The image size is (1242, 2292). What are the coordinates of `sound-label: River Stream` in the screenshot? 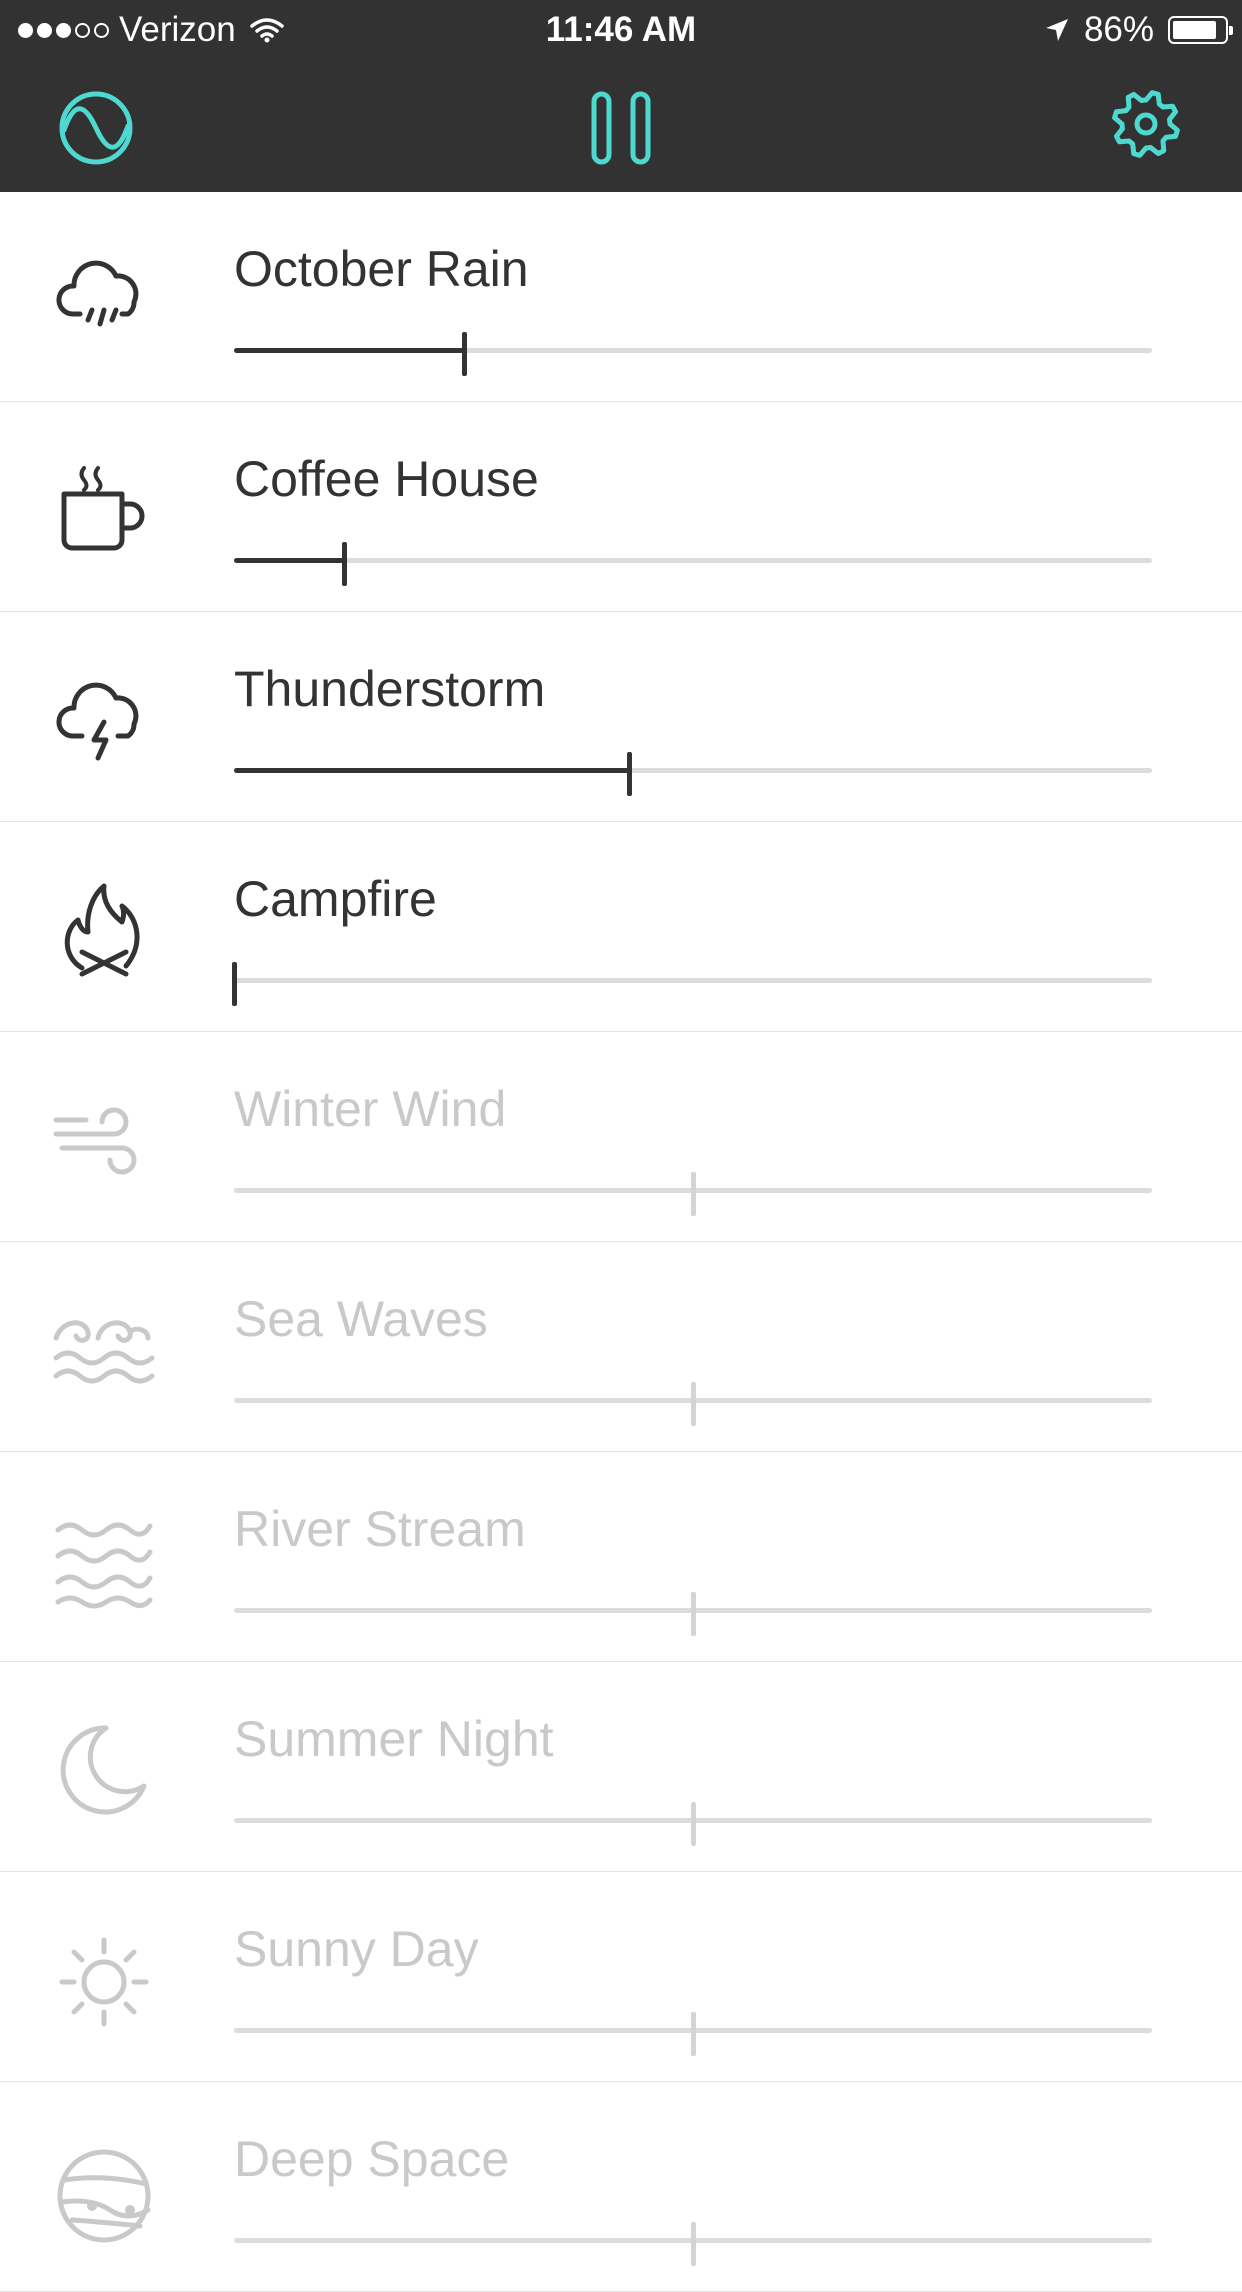 It's located at (380, 1529).